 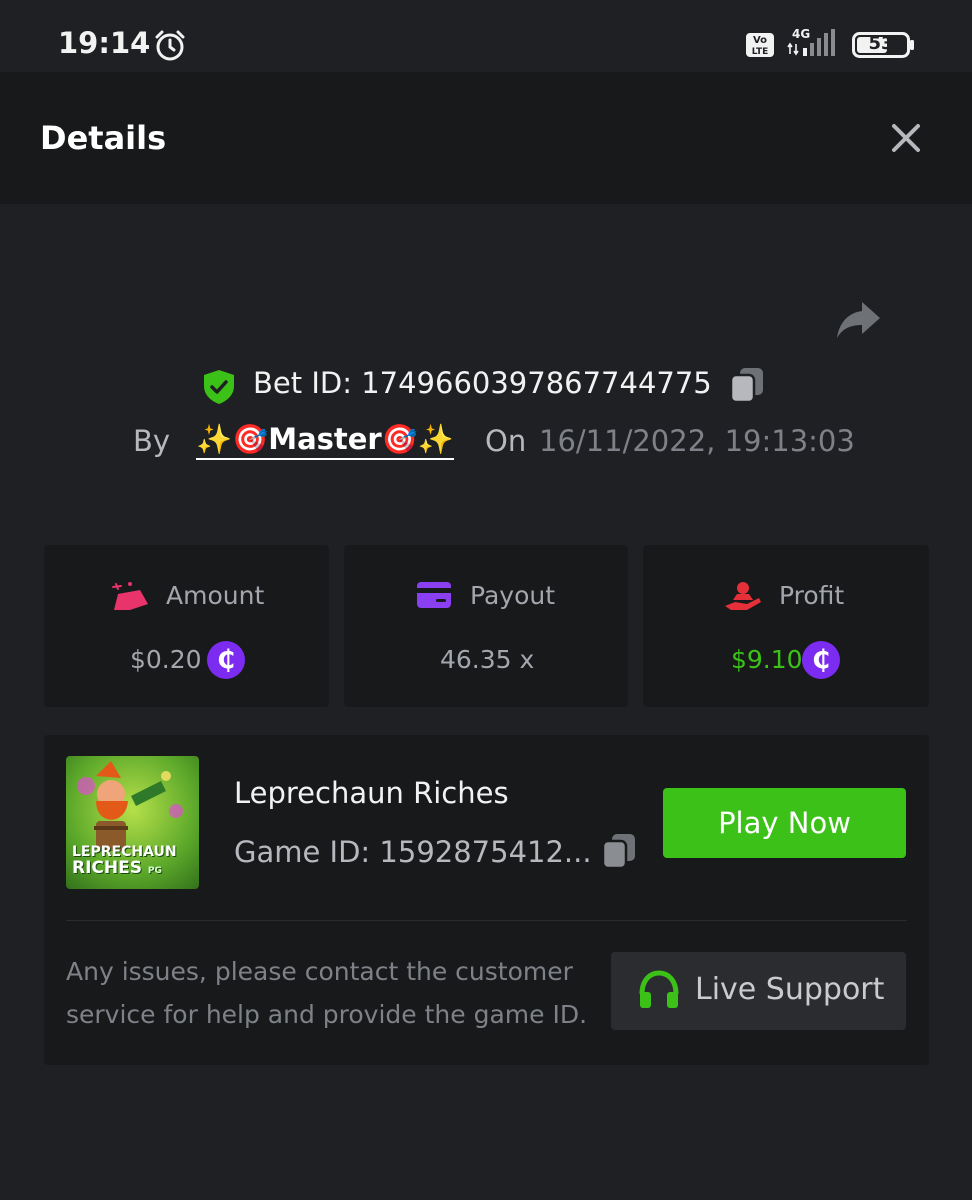 What do you see at coordinates (132, 822) in the screenshot?
I see `game-thumbnail: LEPRECHAUN RICHES PG` at bounding box center [132, 822].